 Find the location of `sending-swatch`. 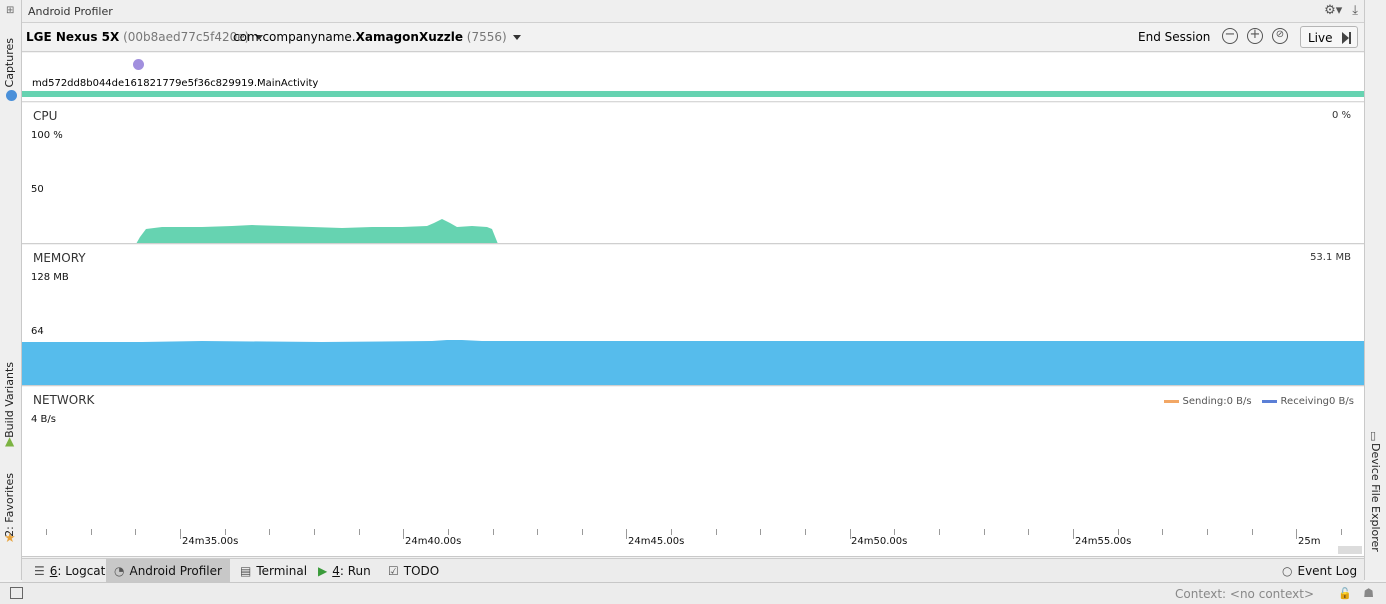

sending-swatch is located at coordinates (1171, 401).